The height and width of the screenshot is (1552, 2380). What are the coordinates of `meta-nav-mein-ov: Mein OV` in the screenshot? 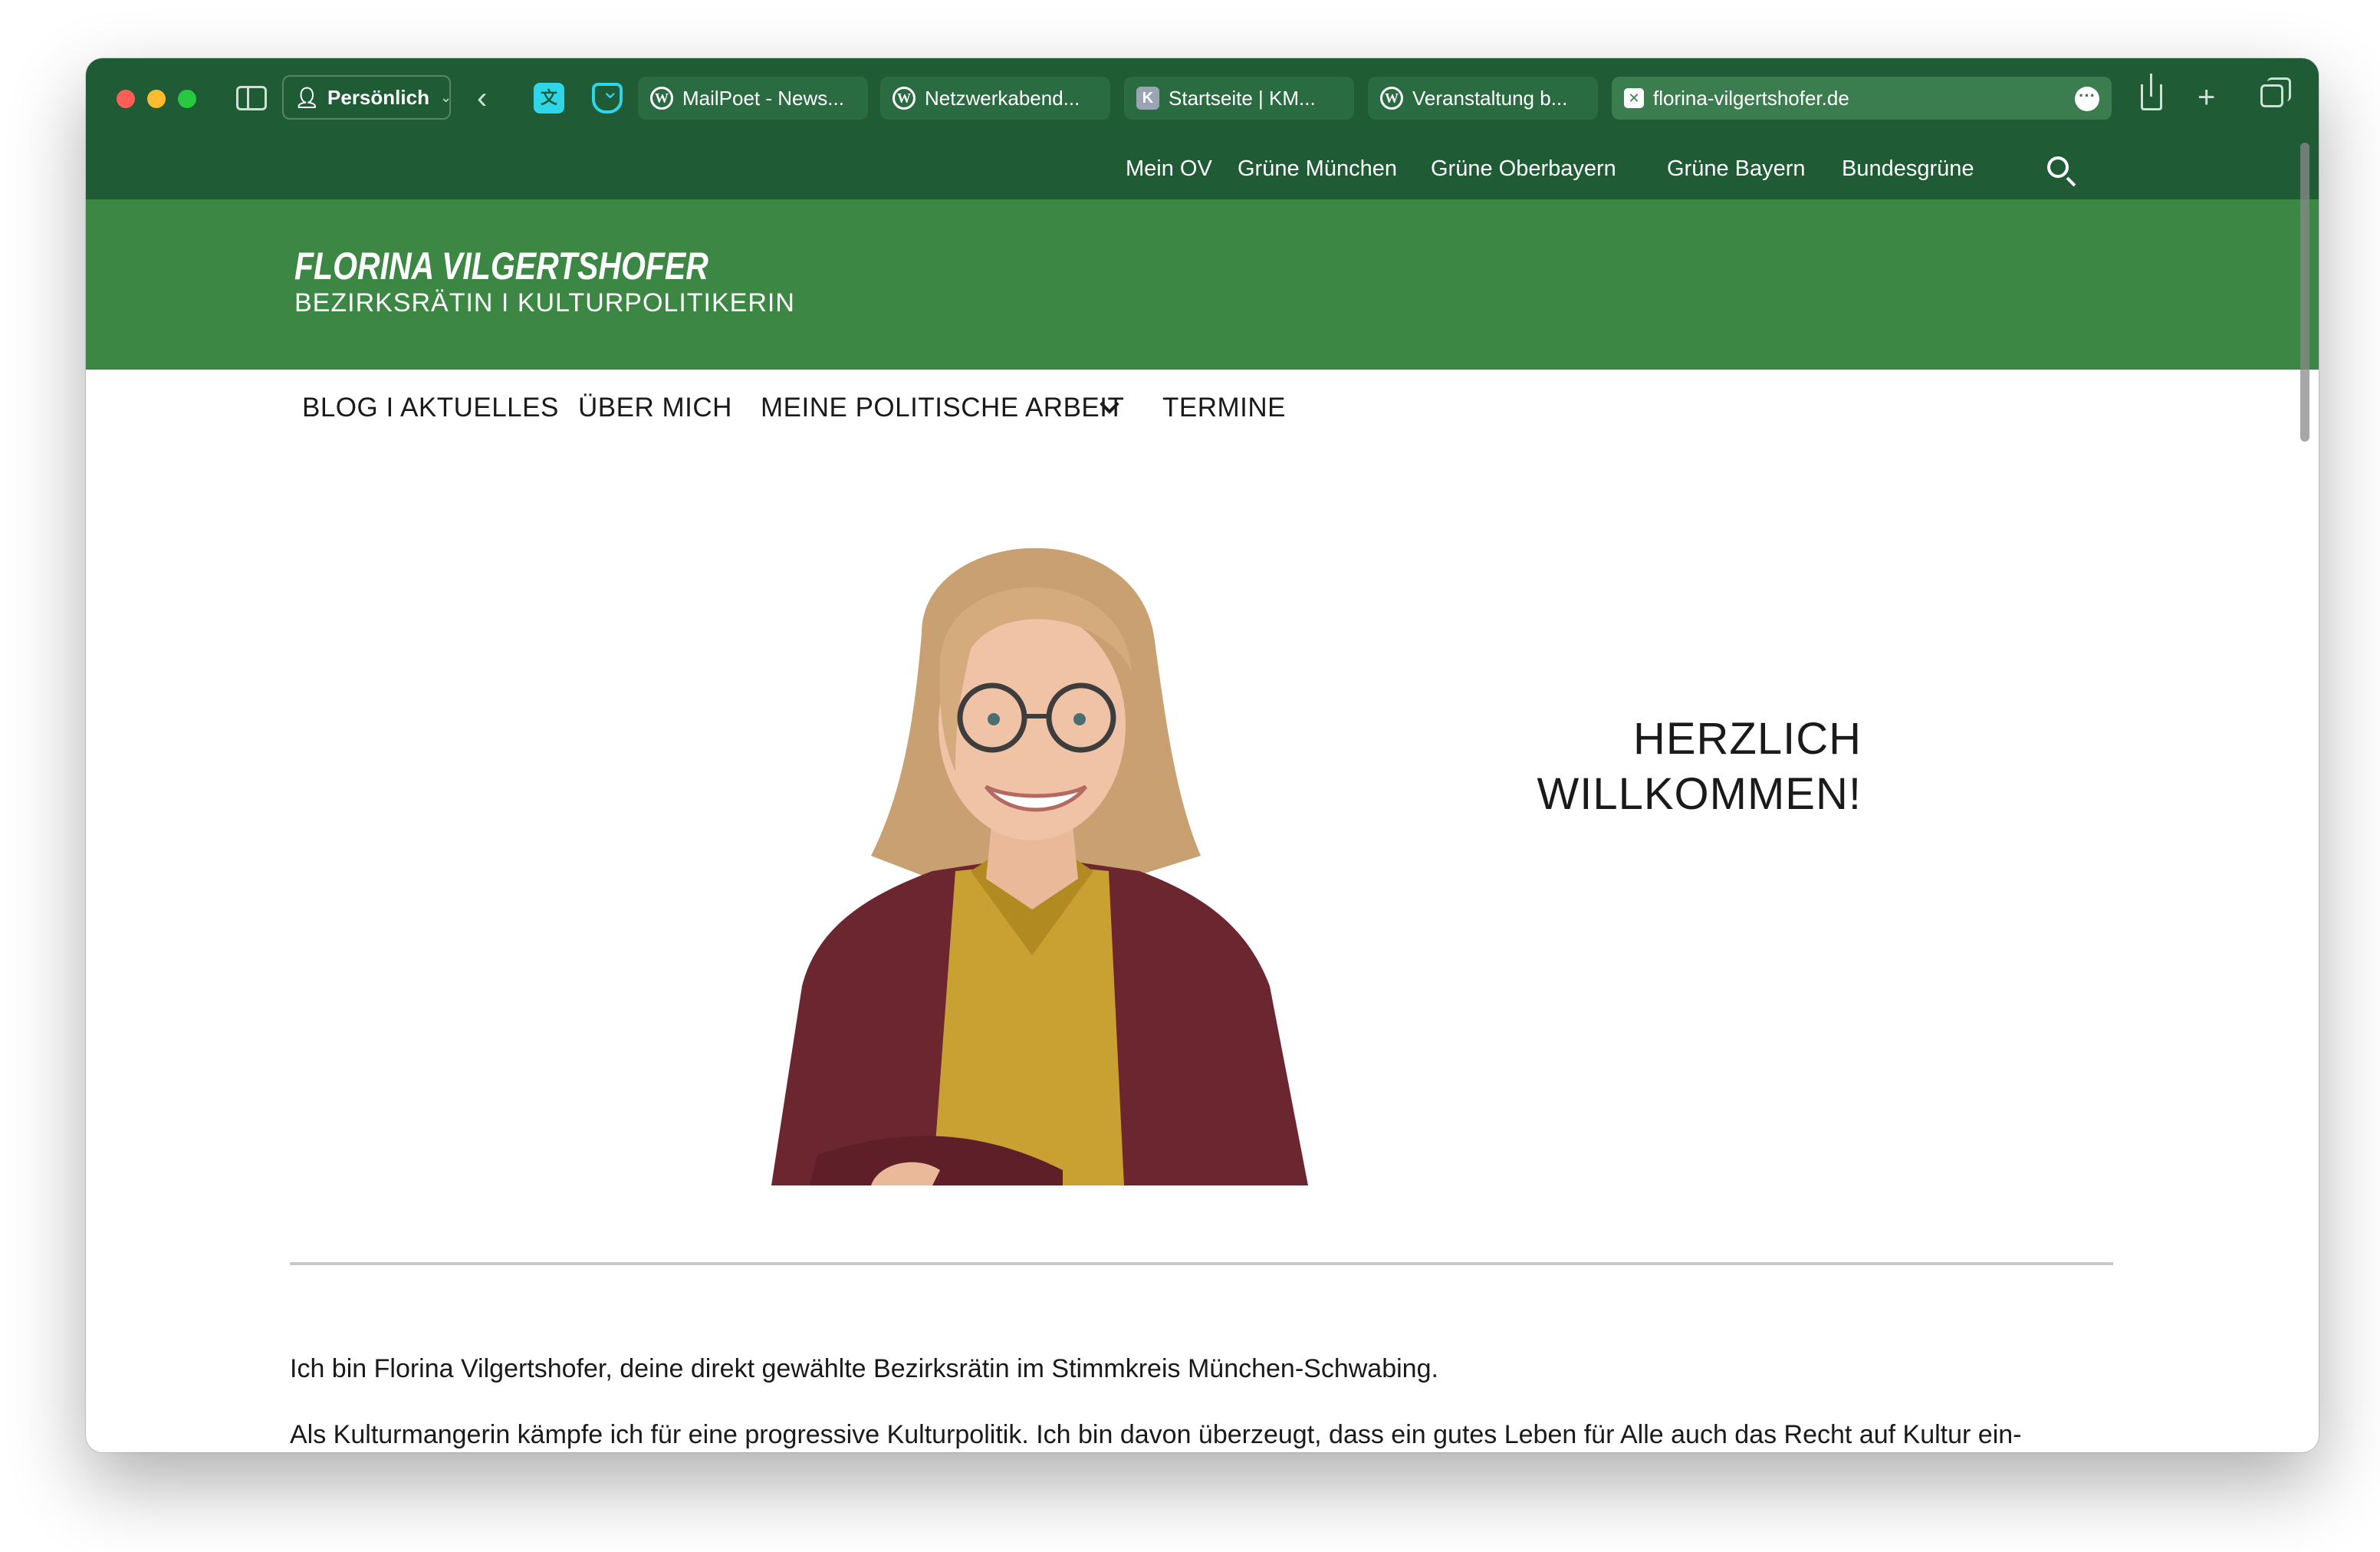 It's located at (1169, 168).